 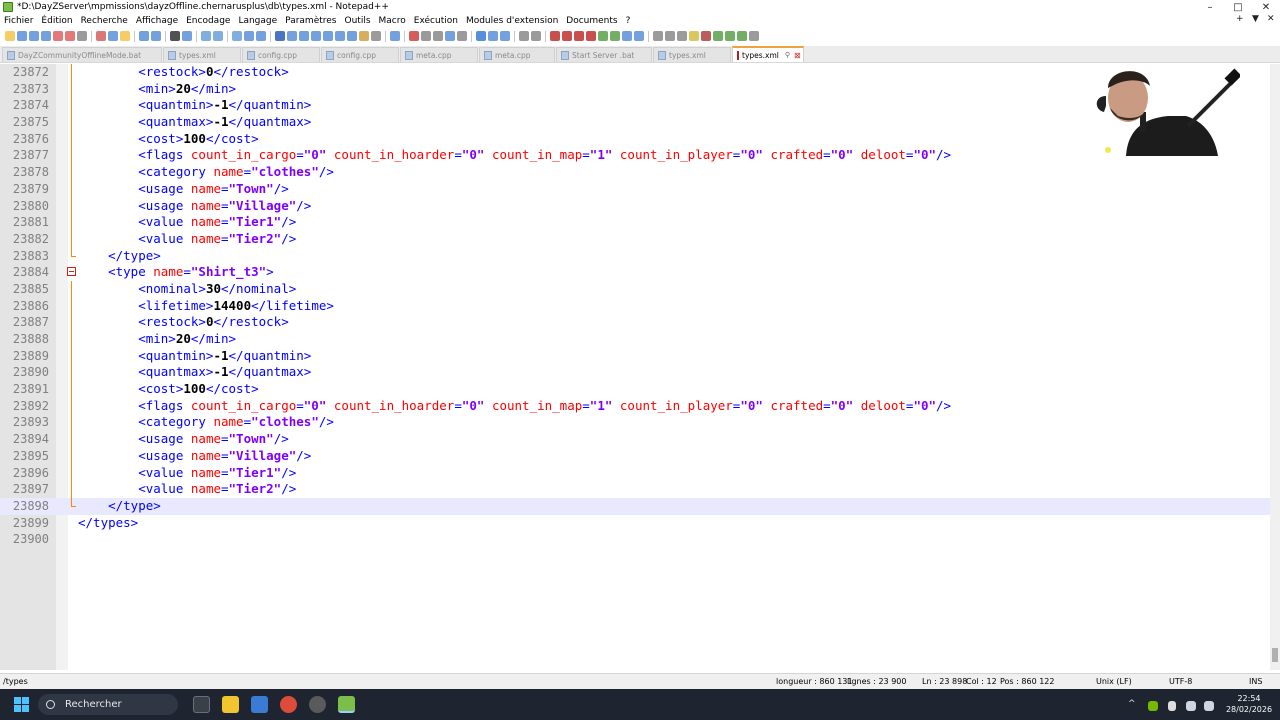 I want to click on minimize-button: –, so click(x=1210, y=7).